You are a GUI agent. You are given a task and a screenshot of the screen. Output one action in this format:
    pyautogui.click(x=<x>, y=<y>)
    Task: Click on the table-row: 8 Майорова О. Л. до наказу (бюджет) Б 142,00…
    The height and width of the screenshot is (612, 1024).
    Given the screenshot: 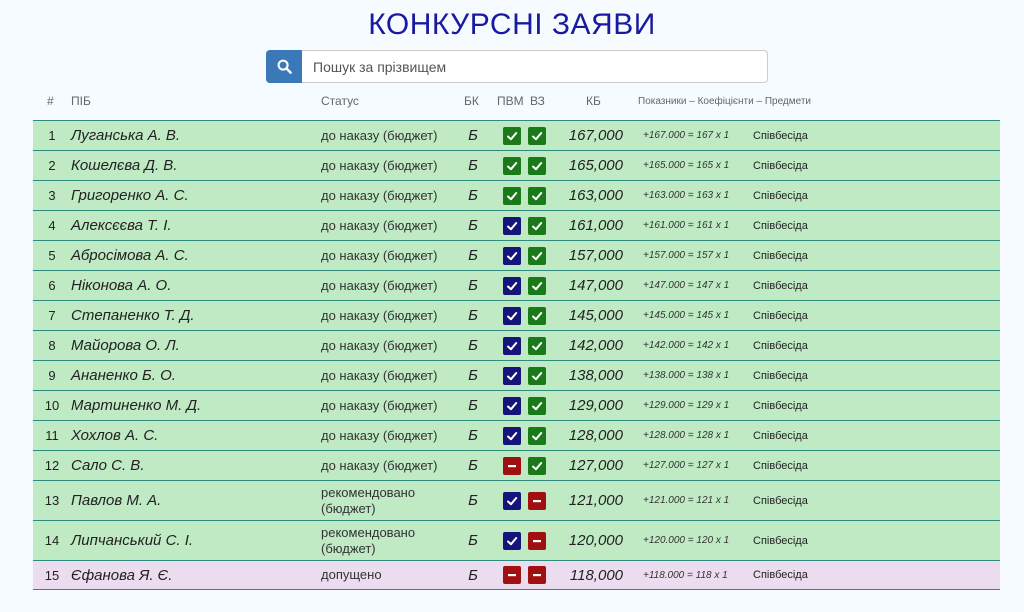 What is the action you would take?
    pyautogui.click(x=516, y=345)
    